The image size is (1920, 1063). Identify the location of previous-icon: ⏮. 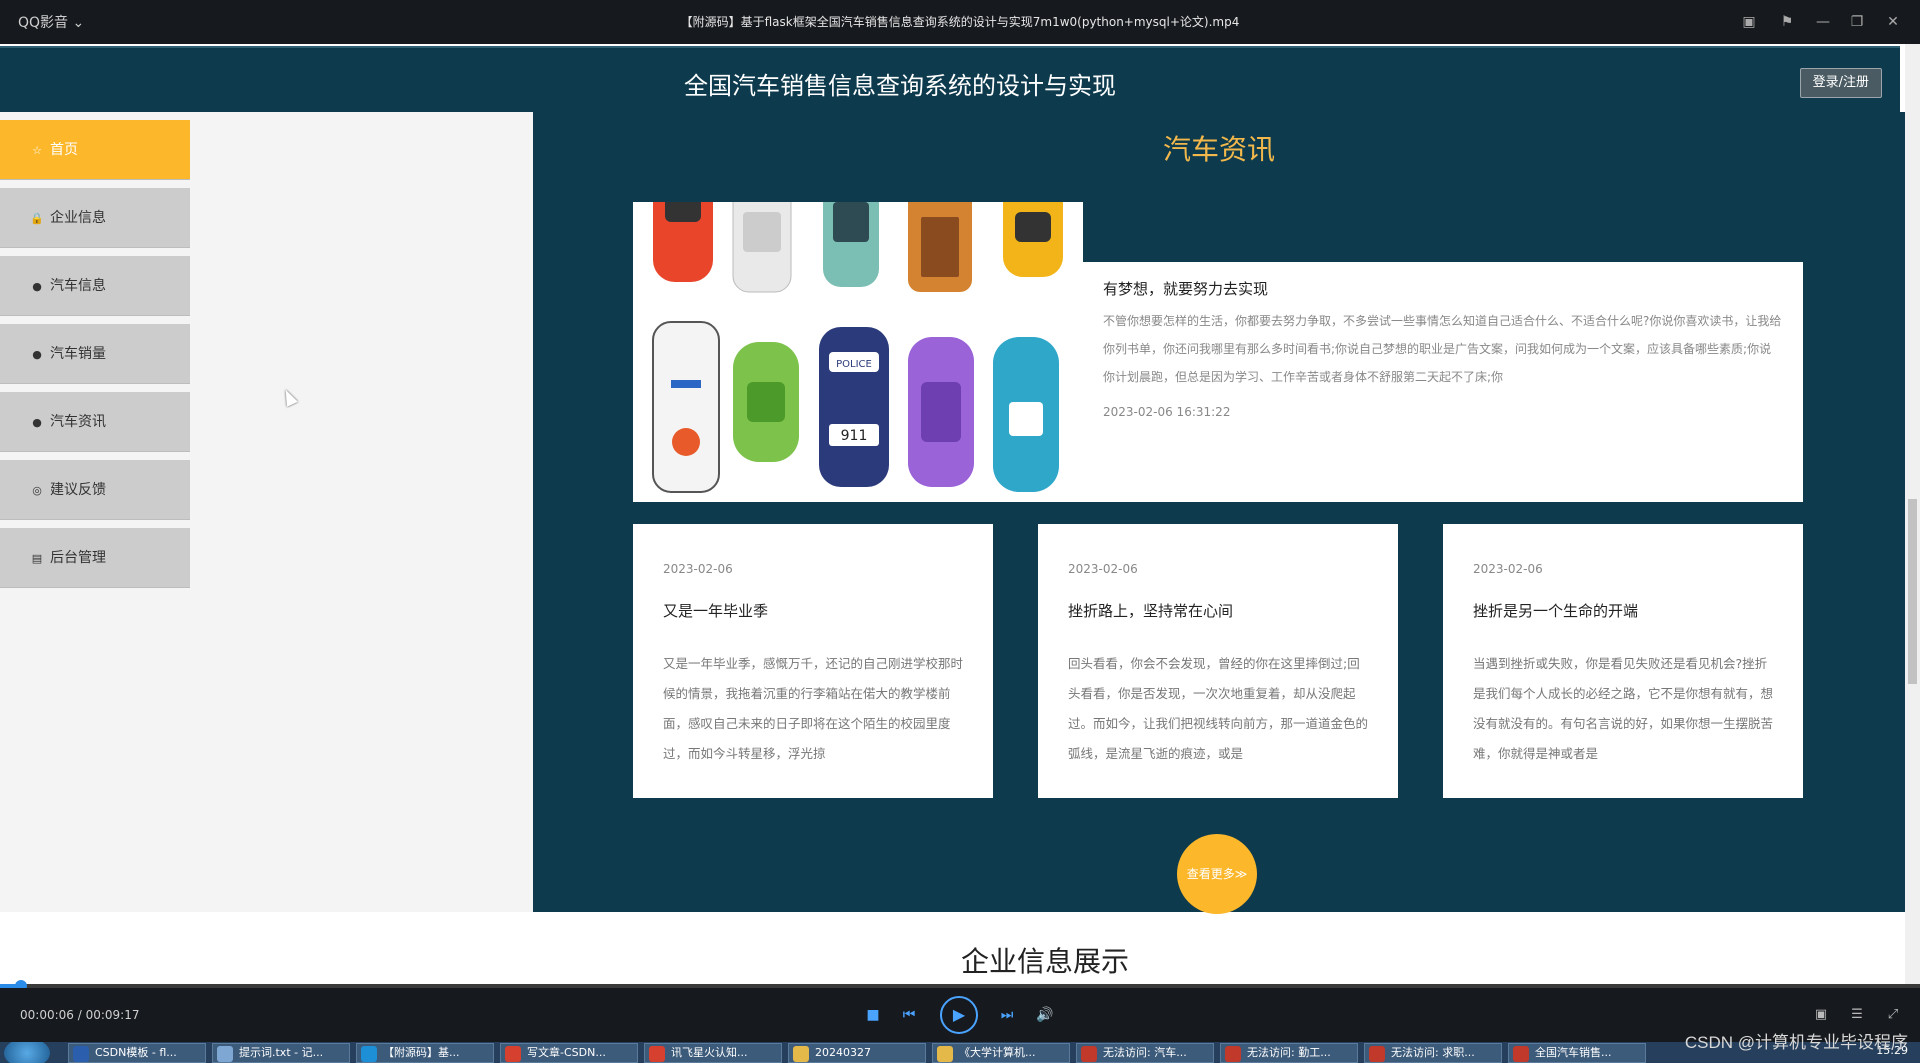
(909, 1015).